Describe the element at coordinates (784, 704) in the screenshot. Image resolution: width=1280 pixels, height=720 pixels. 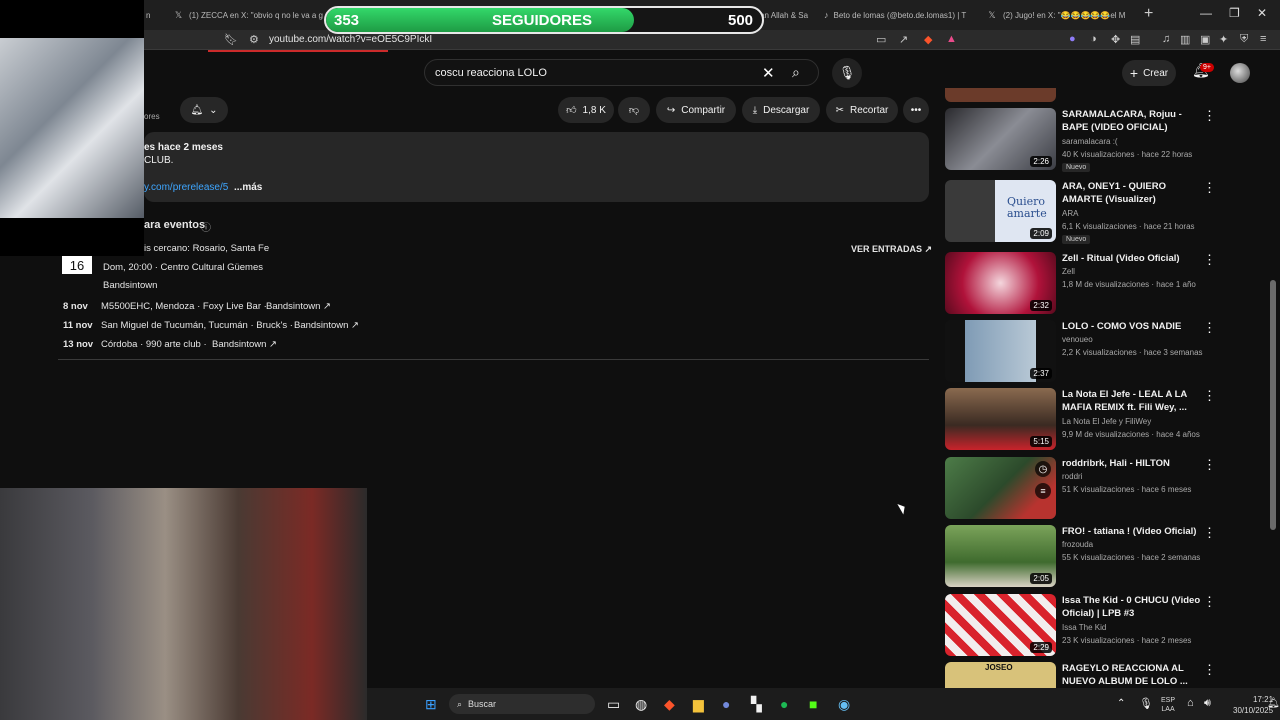
I see `spotify-icon: ●` at that location.